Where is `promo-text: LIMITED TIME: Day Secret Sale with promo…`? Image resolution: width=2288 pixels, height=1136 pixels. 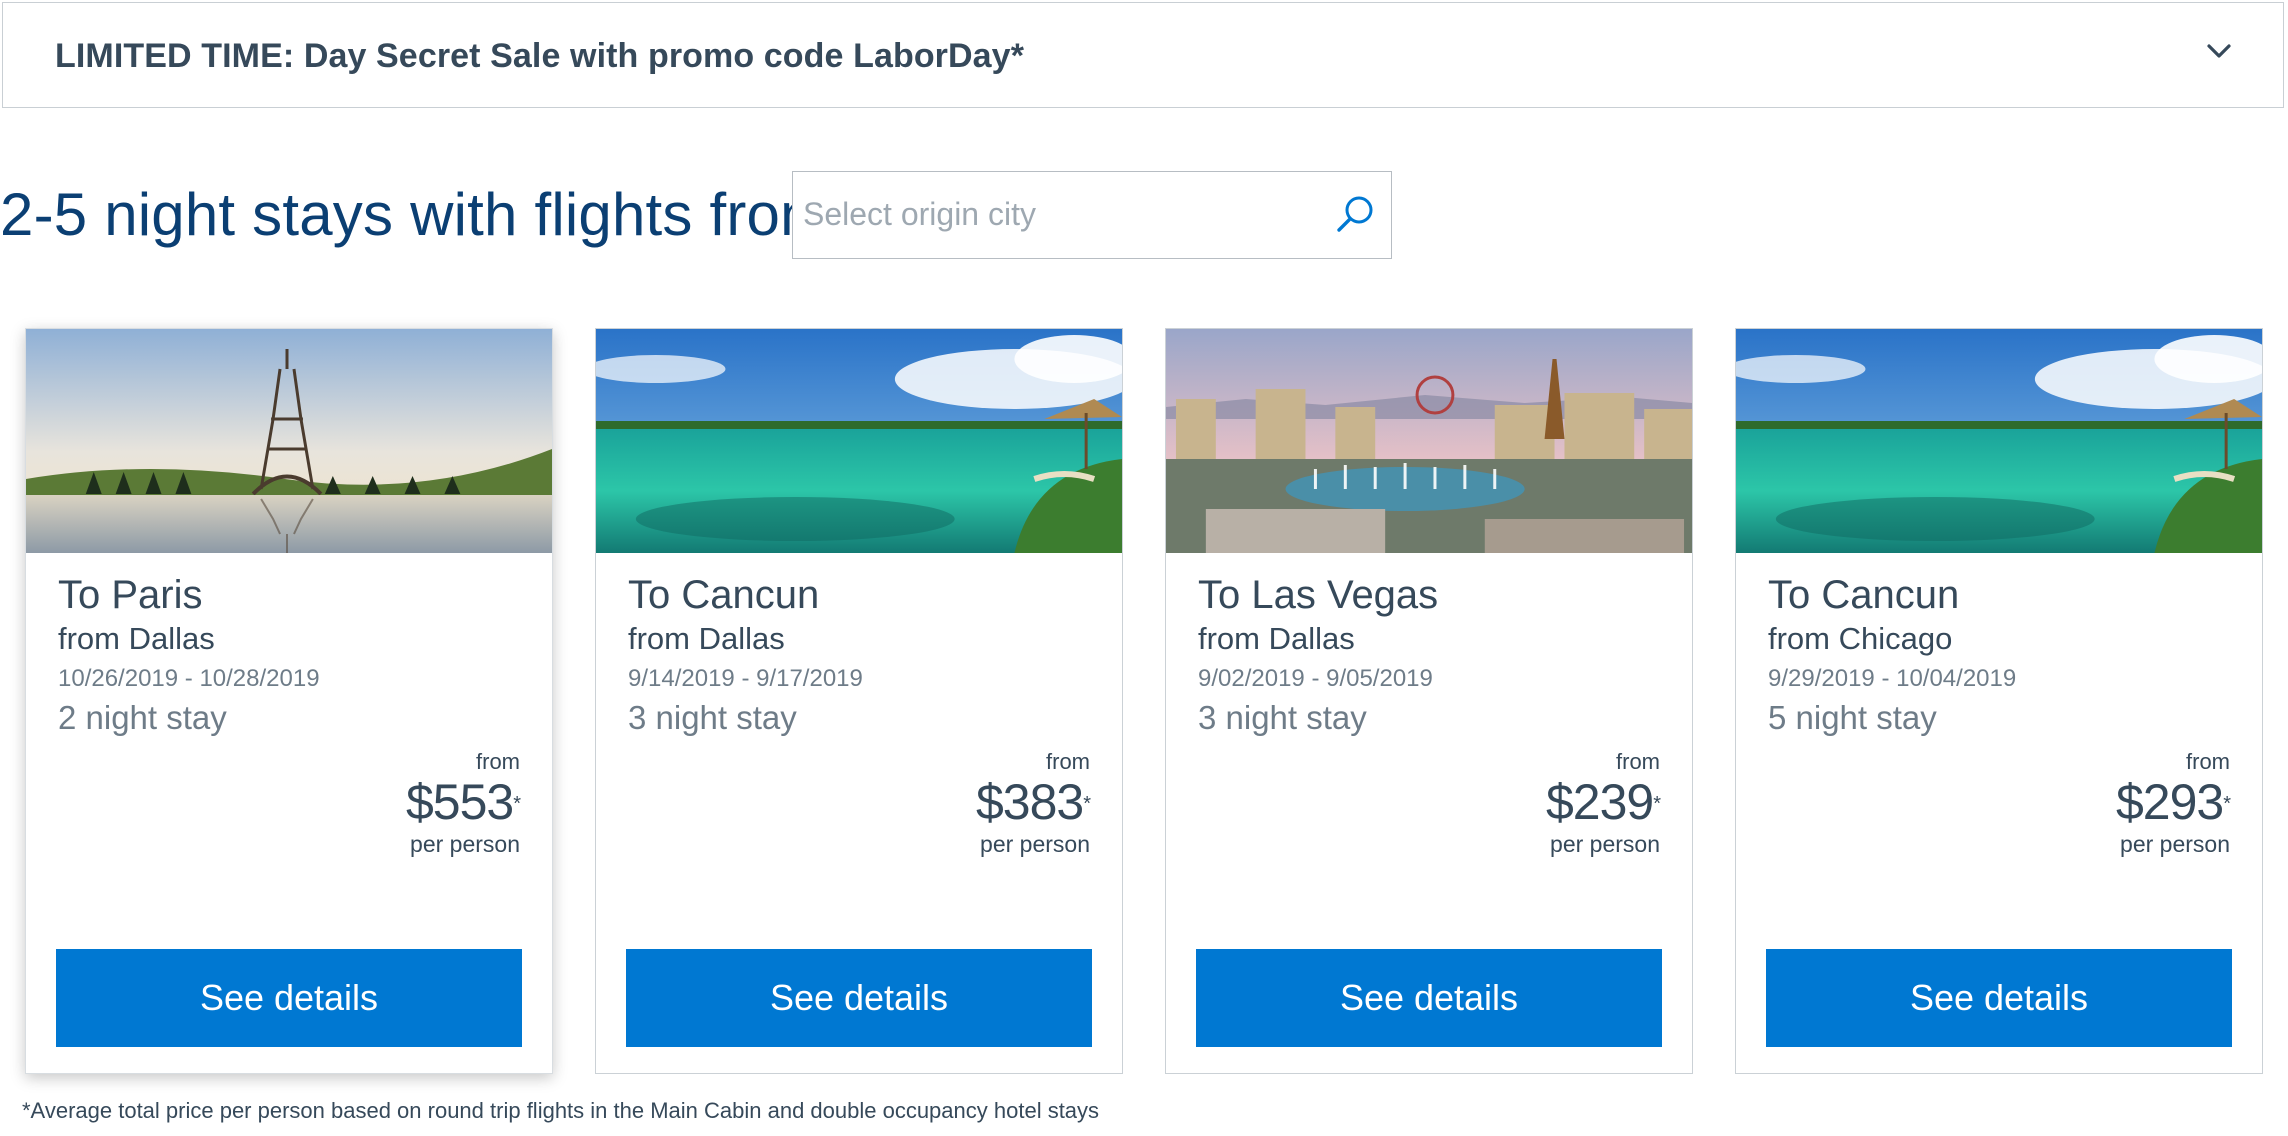 promo-text: LIMITED TIME: Day Secret Sale with promo… is located at coordinates (540, 56).